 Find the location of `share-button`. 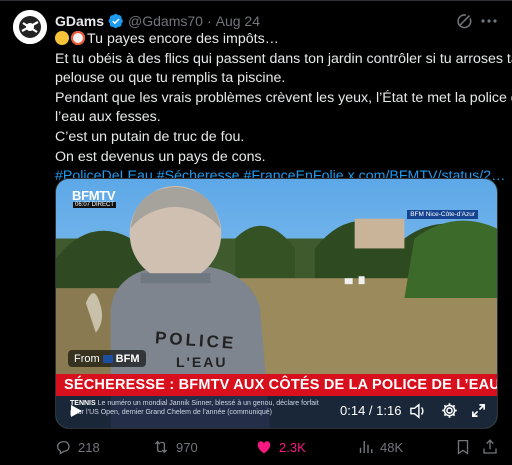

share-button is located at coordinates (490, 447).